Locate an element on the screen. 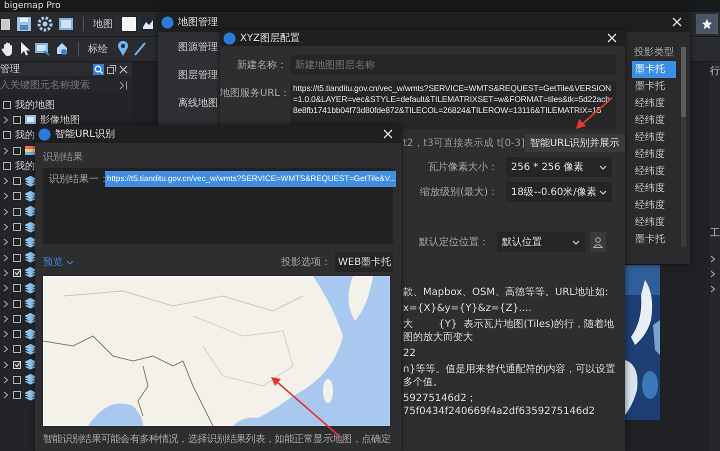 The height and width of the screenshot is (451, 720). name-field: 新建地图图层名称 is located at coordinates (453, 65).